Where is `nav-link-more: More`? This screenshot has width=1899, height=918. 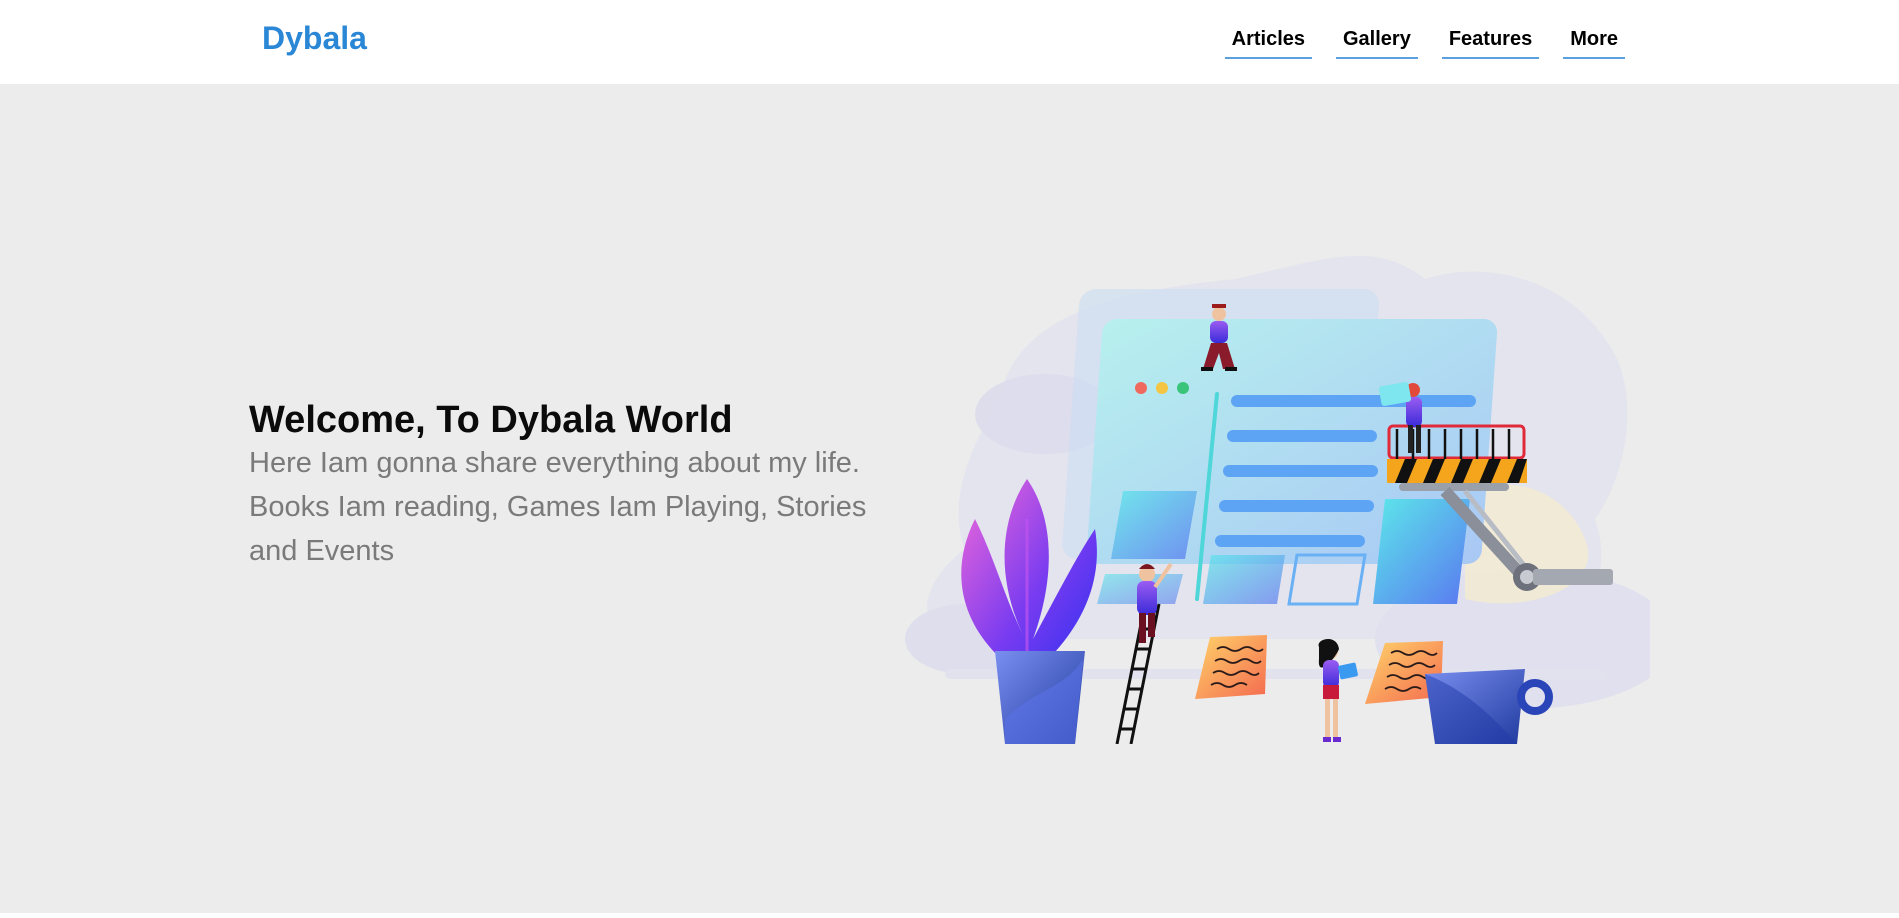 nav-link-more: More is located at coordinates (1594, 42).